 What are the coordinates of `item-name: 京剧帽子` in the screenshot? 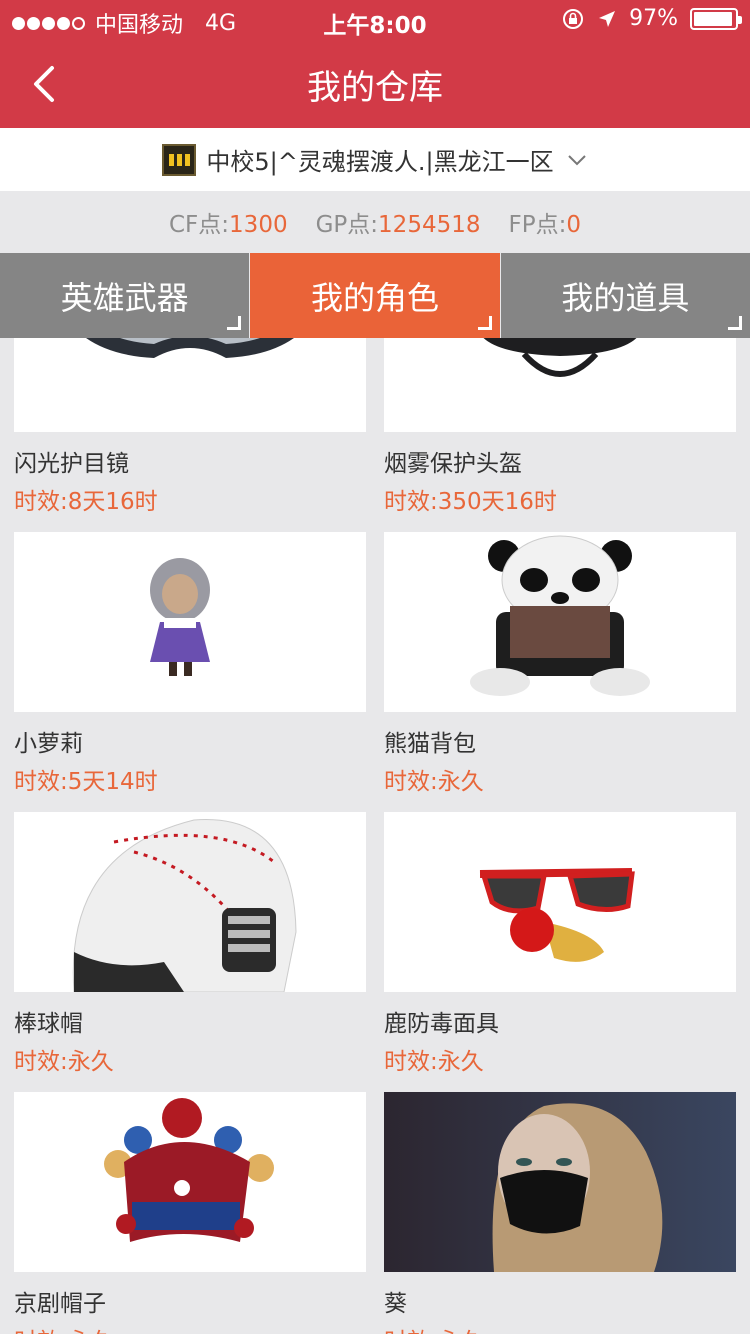 It's located at (60, 1304).